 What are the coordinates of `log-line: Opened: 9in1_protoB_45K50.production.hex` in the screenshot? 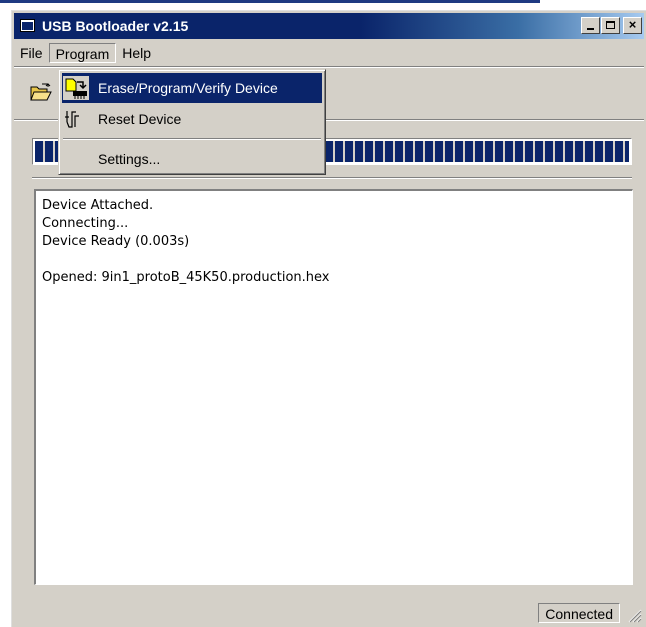 It's located at (186, 277).